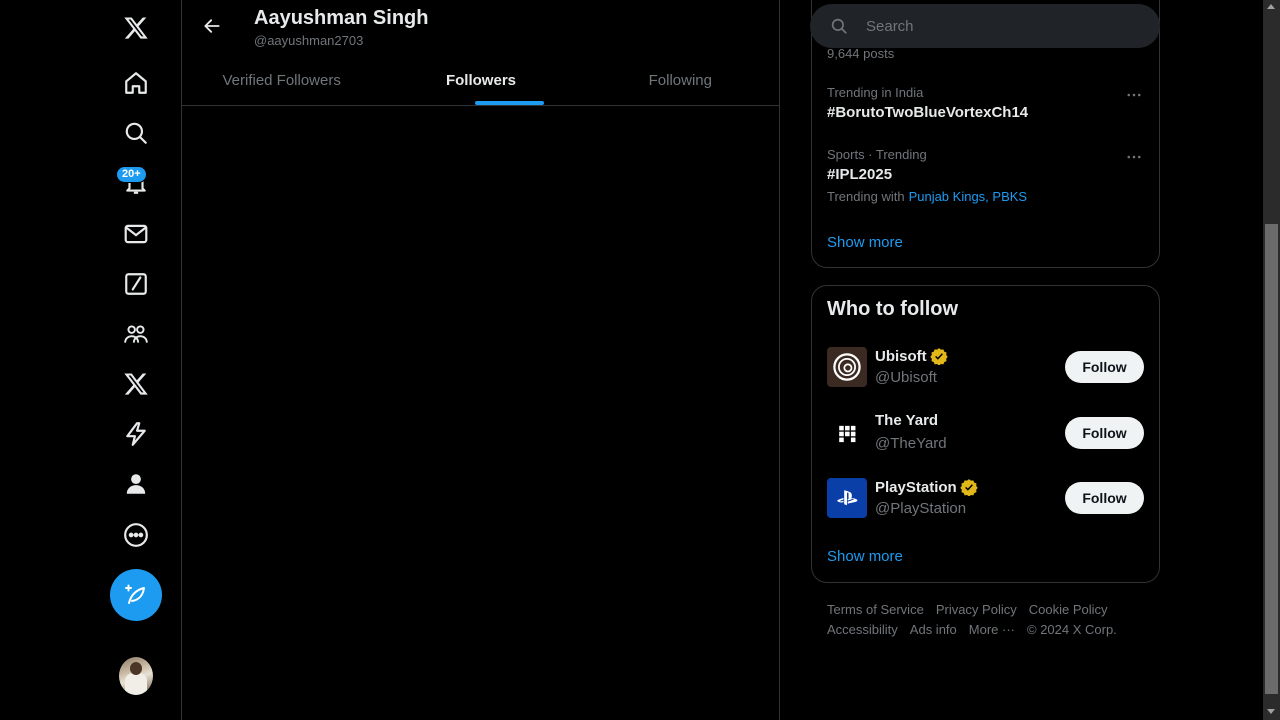 The height and width of the screenshot is (720, 1280). What do you see at coordinates (875, 92) in the screenshot?
I see `trend-meta: Trending in India` at bounding box center [875, 92].